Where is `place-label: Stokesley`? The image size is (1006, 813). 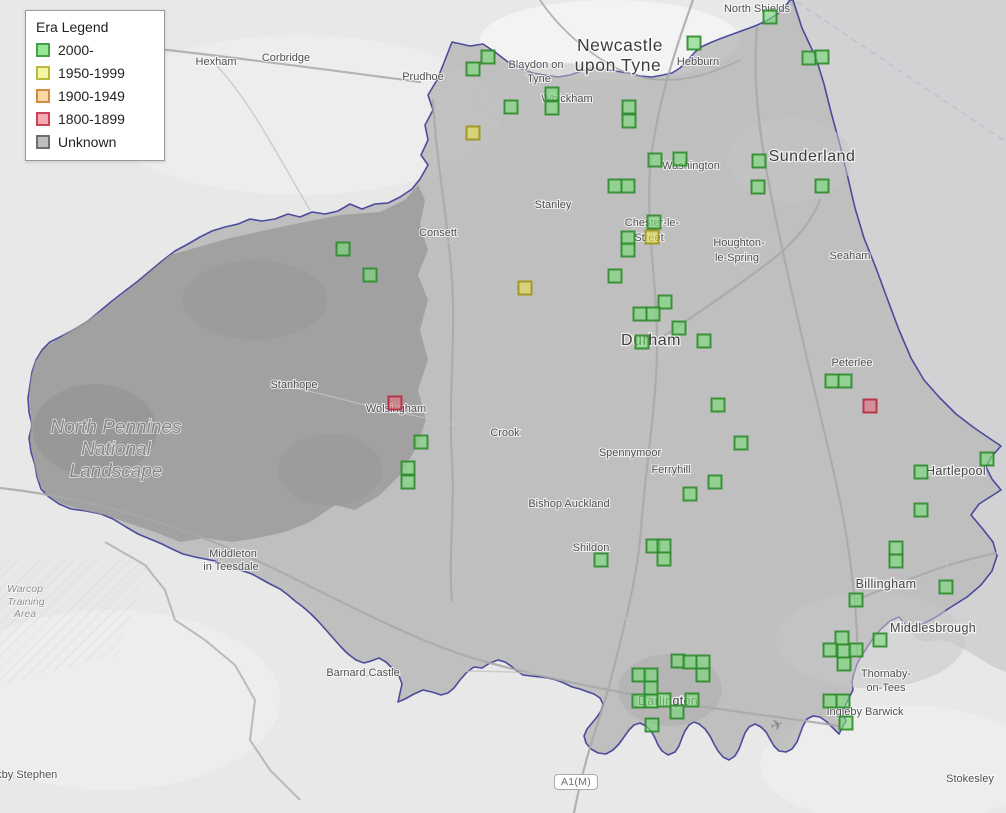
place-label: Stokesley is located at coordinates (970, 779).